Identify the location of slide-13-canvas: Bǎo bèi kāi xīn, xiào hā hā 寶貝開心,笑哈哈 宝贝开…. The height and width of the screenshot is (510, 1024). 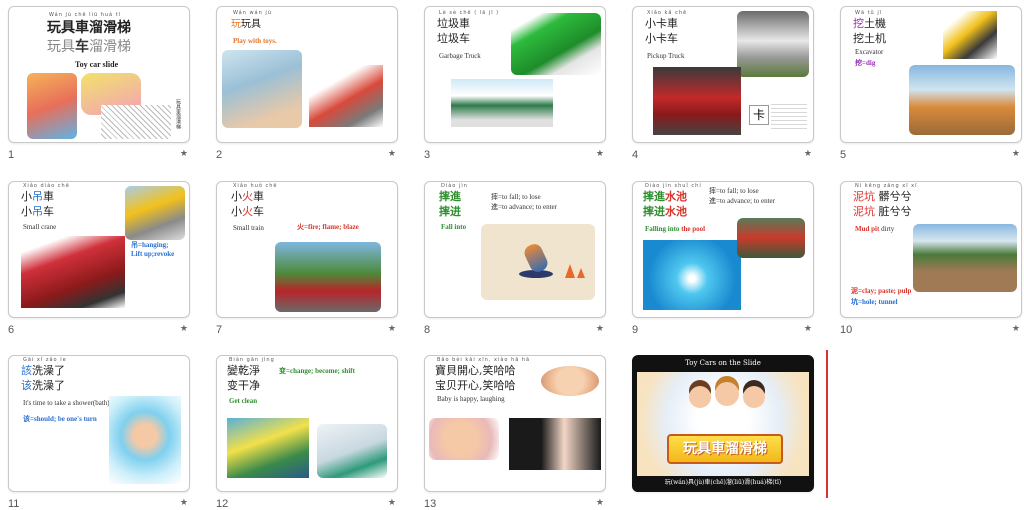
(515, 423).